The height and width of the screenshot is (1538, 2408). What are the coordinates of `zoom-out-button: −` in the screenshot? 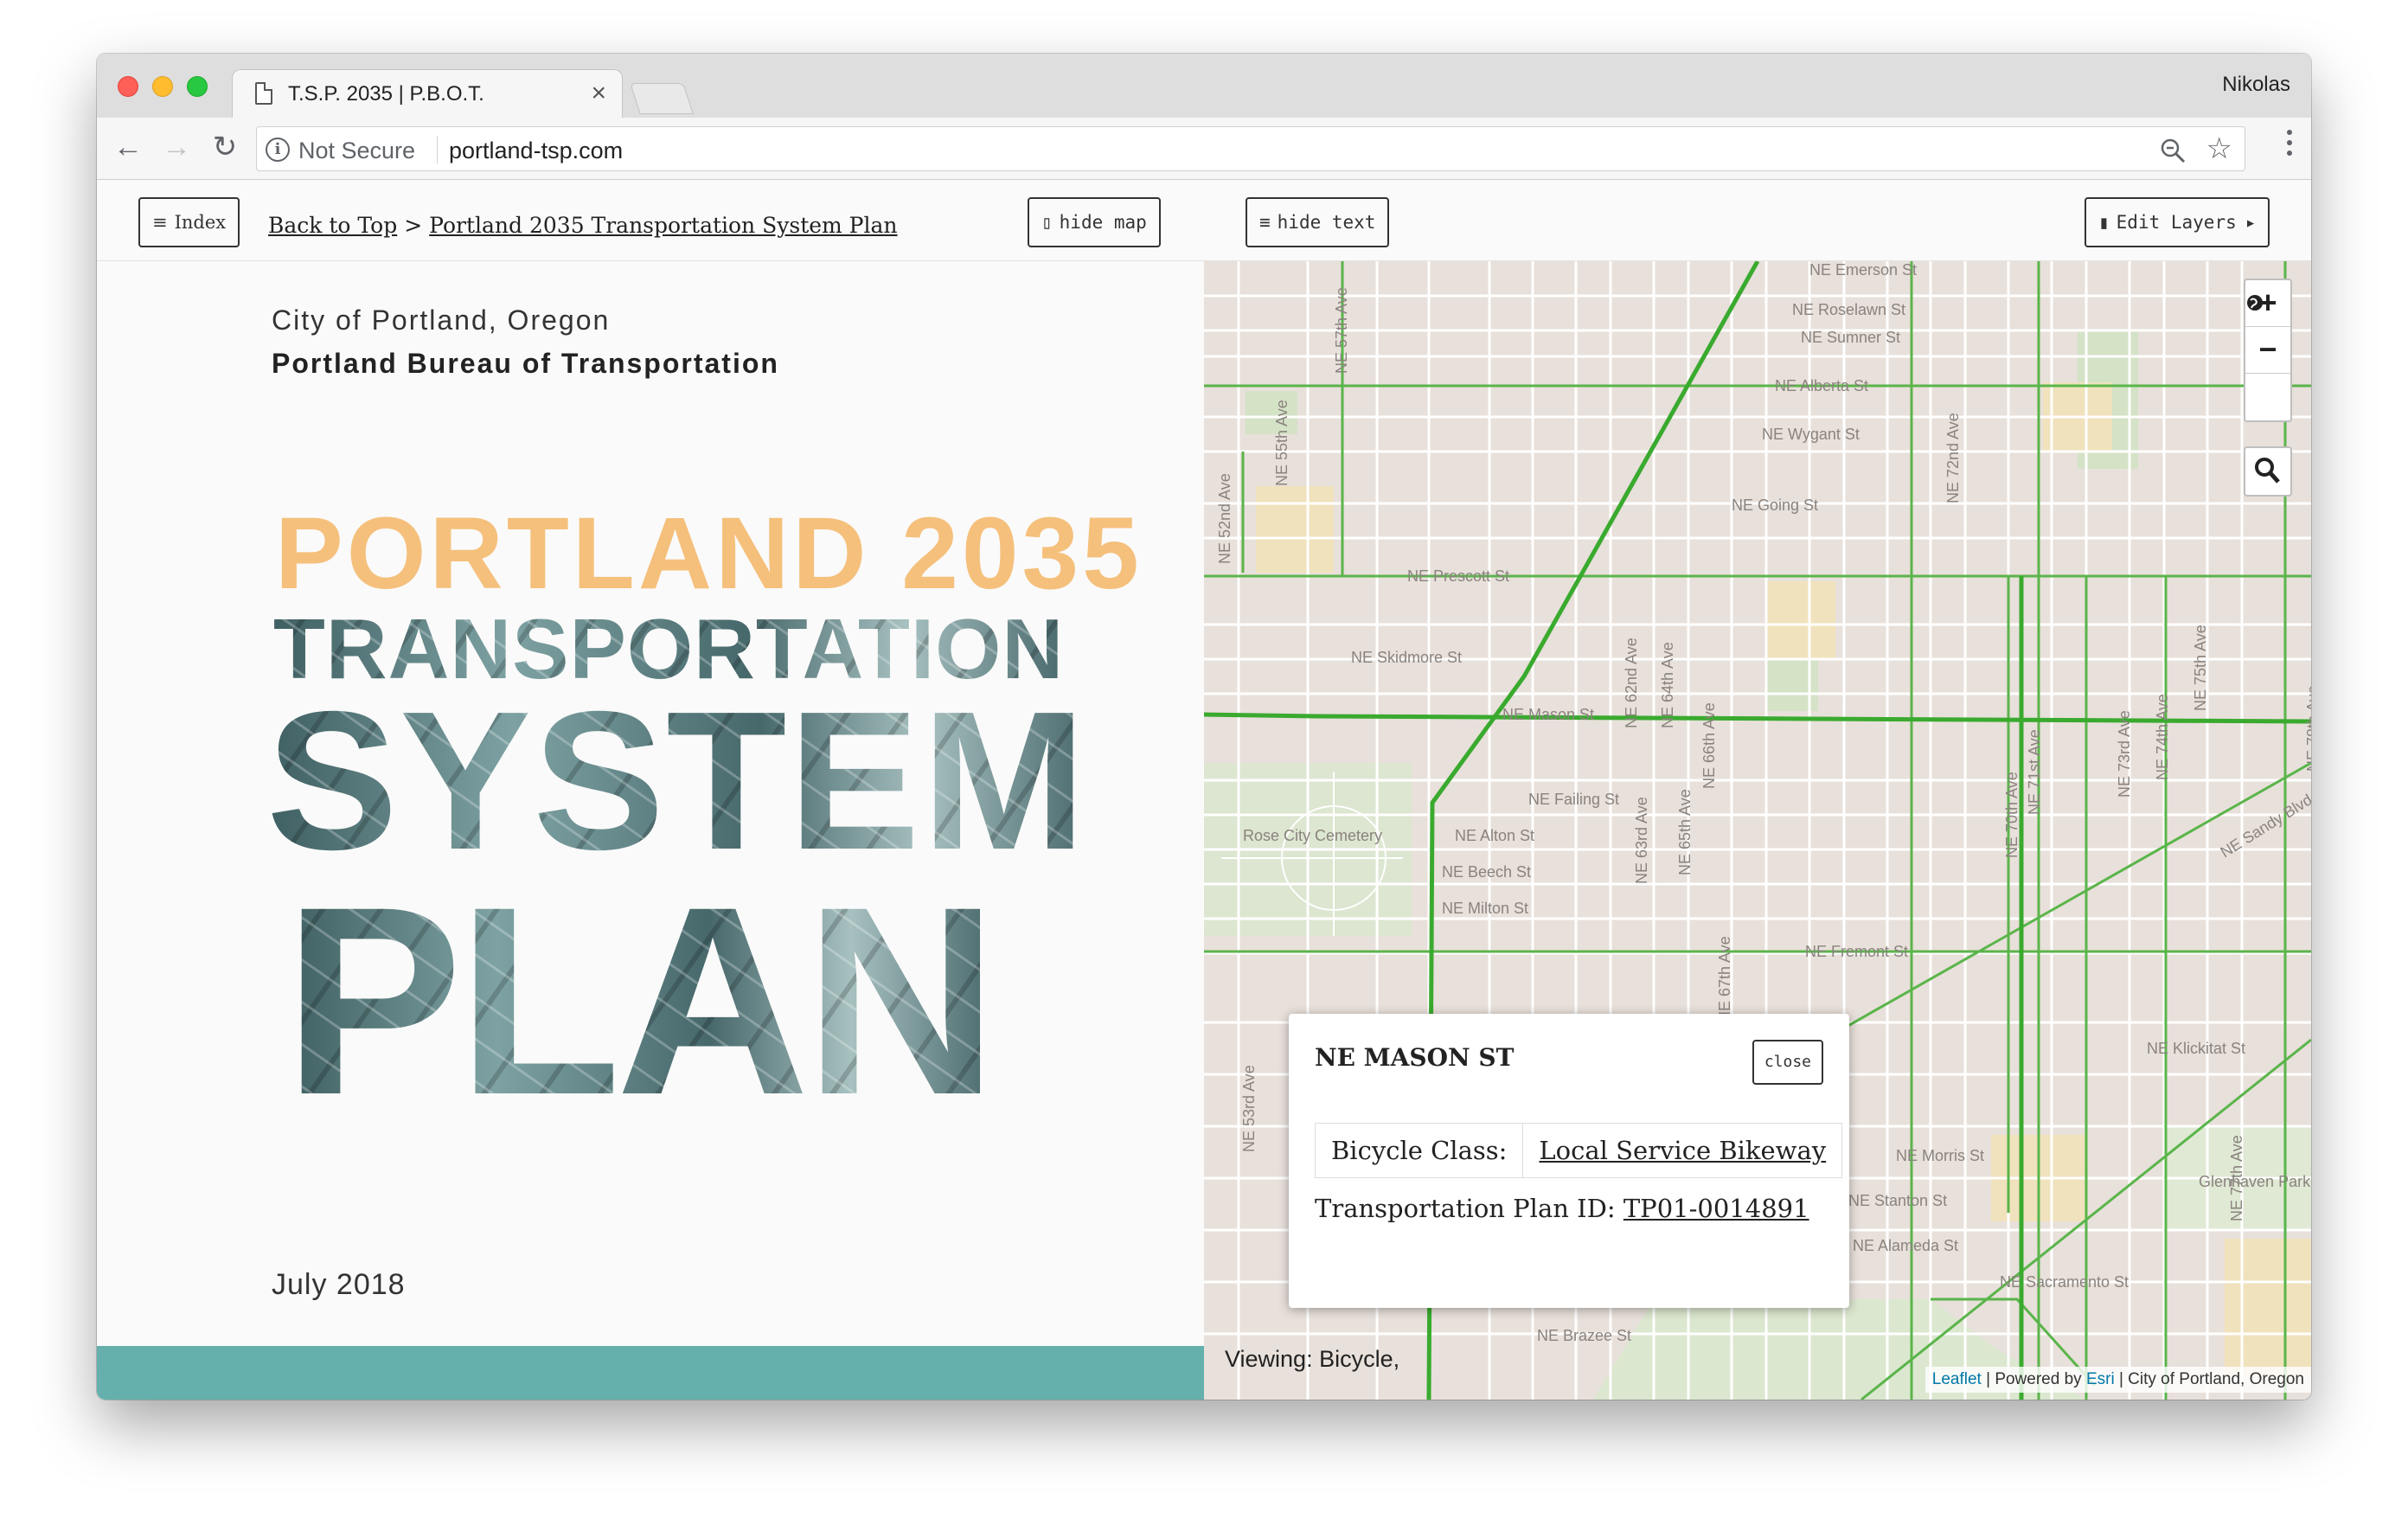 It's located at (2267, 351).